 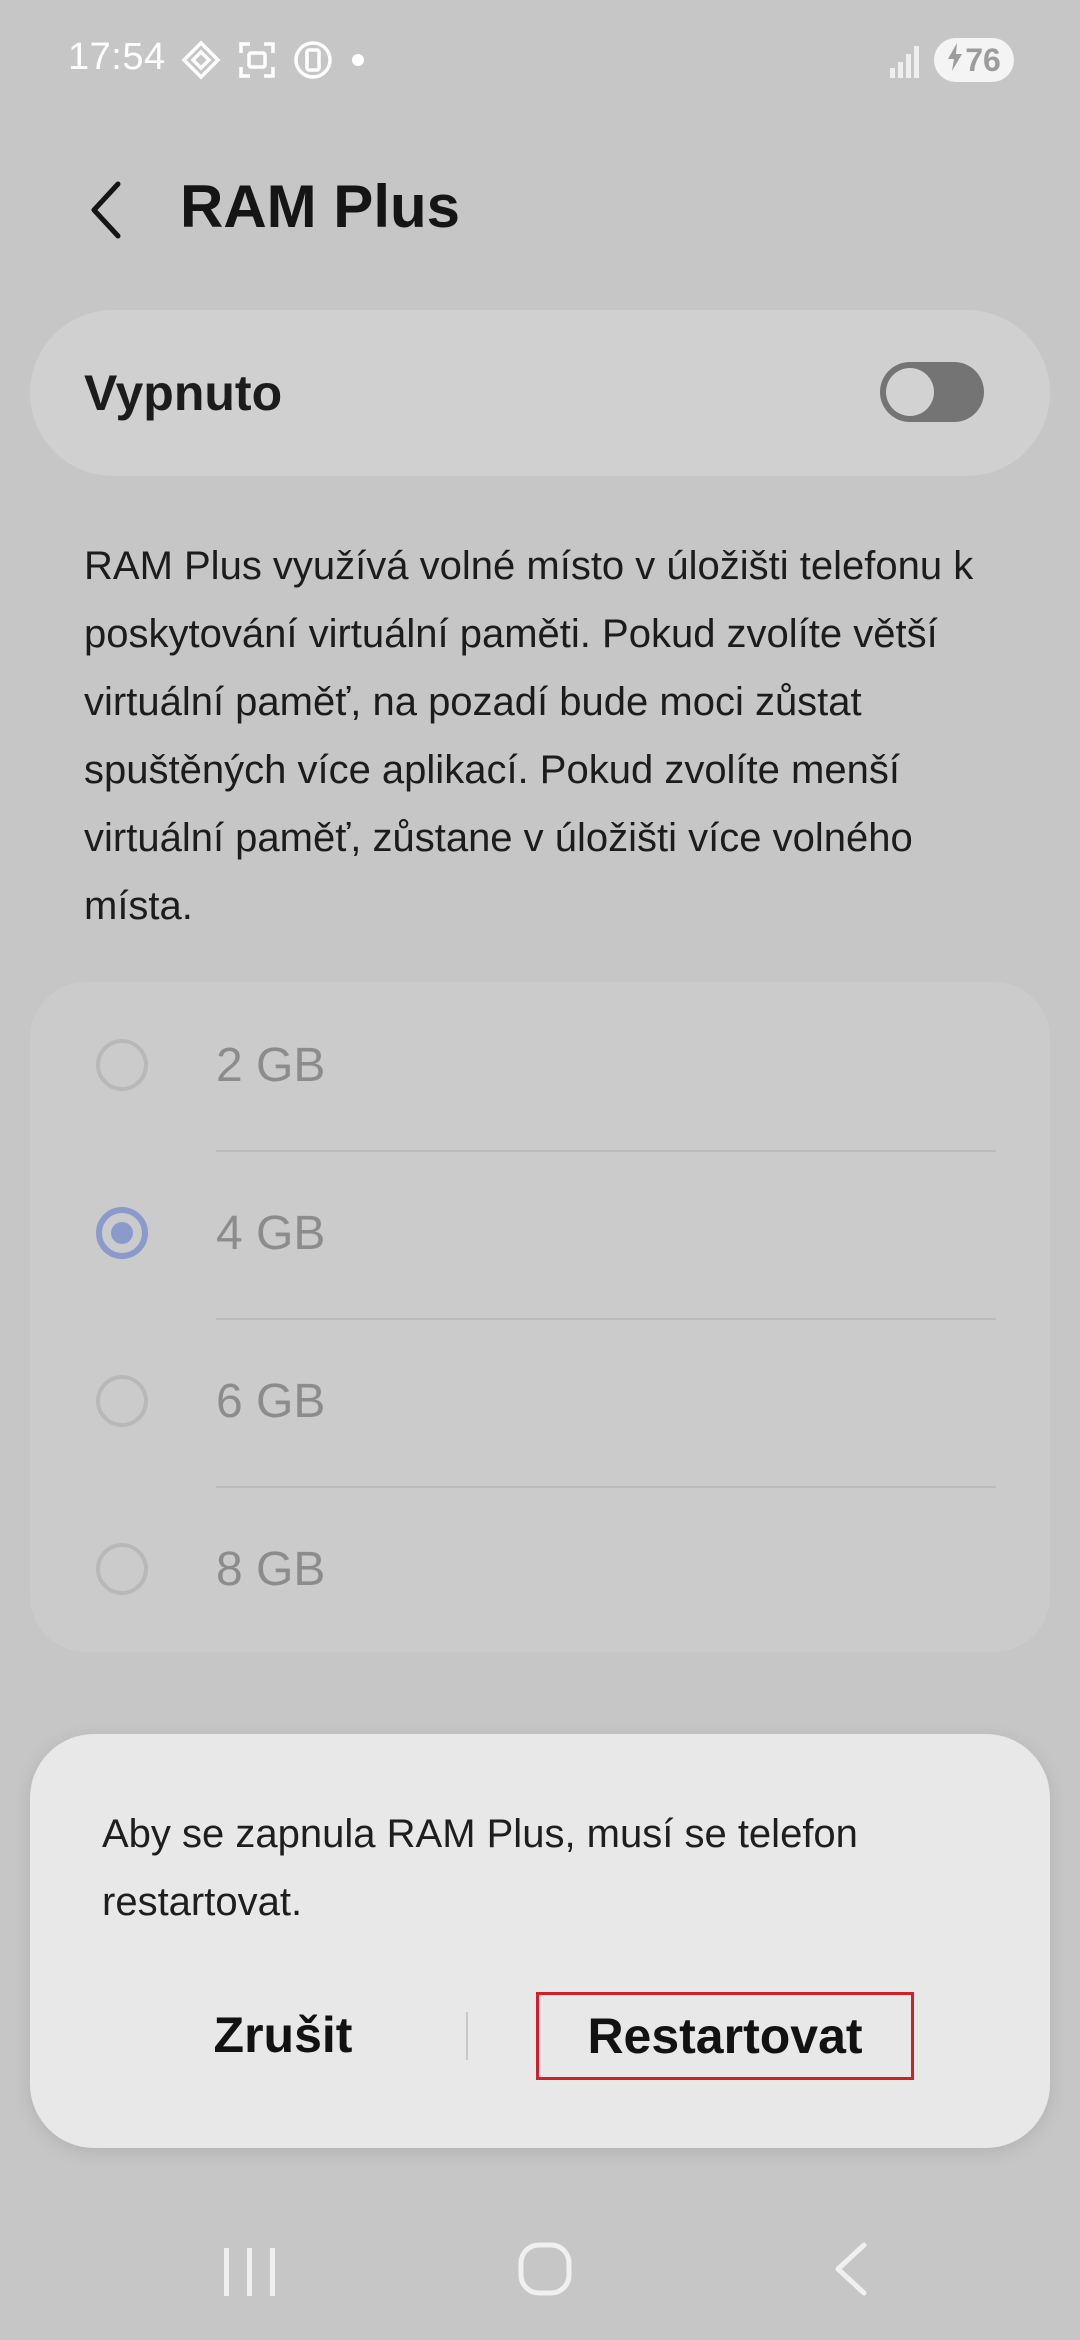 What do you see at coordinates (955, 60) in the screenshot?
I see `charging-icon` at bounding box center [955, 60].